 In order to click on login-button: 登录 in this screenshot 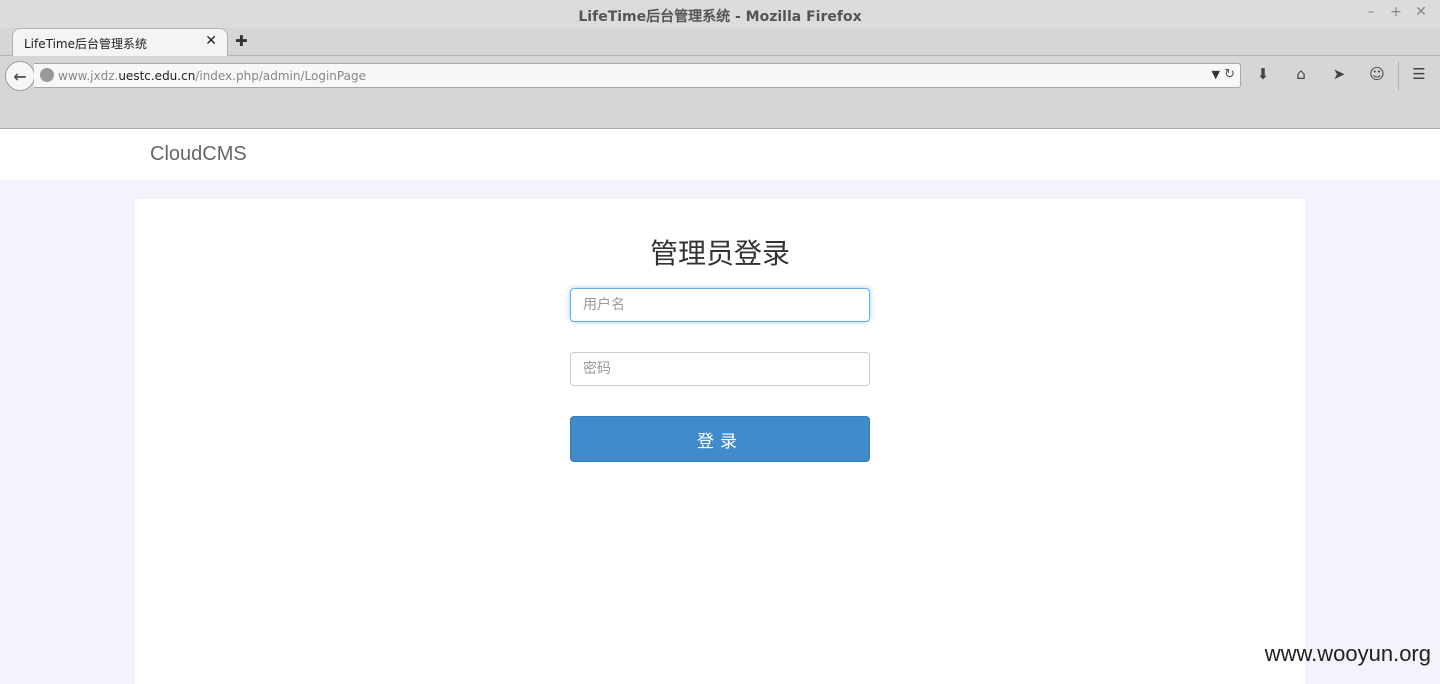, I will do `click(720, 439)`.